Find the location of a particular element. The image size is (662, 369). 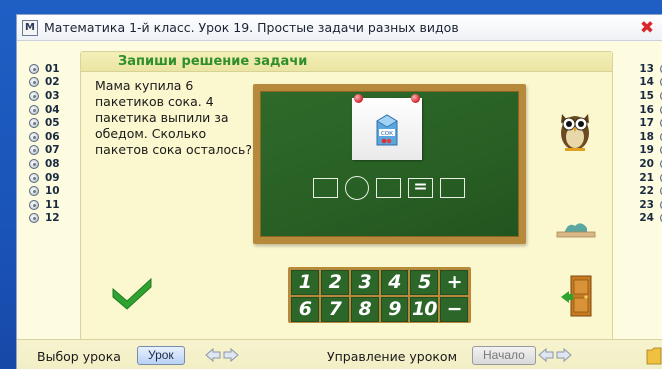

lesson-item-08: 08 is located at coordinates (53, 164).